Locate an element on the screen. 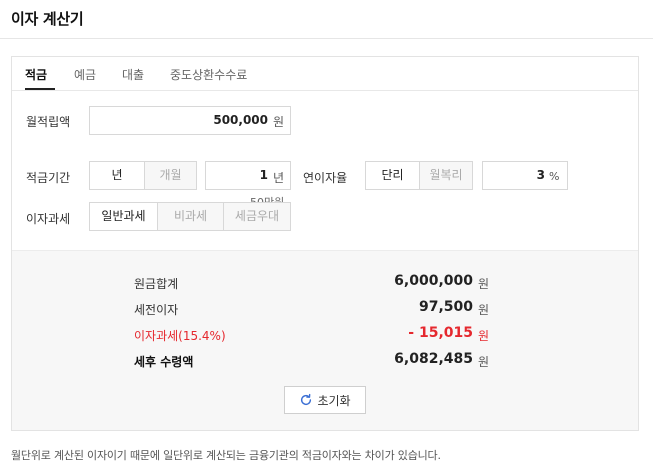 The image size is (653, 469). interest-type-toggle: 단리 월복리 is located at coordinates (419, 175).